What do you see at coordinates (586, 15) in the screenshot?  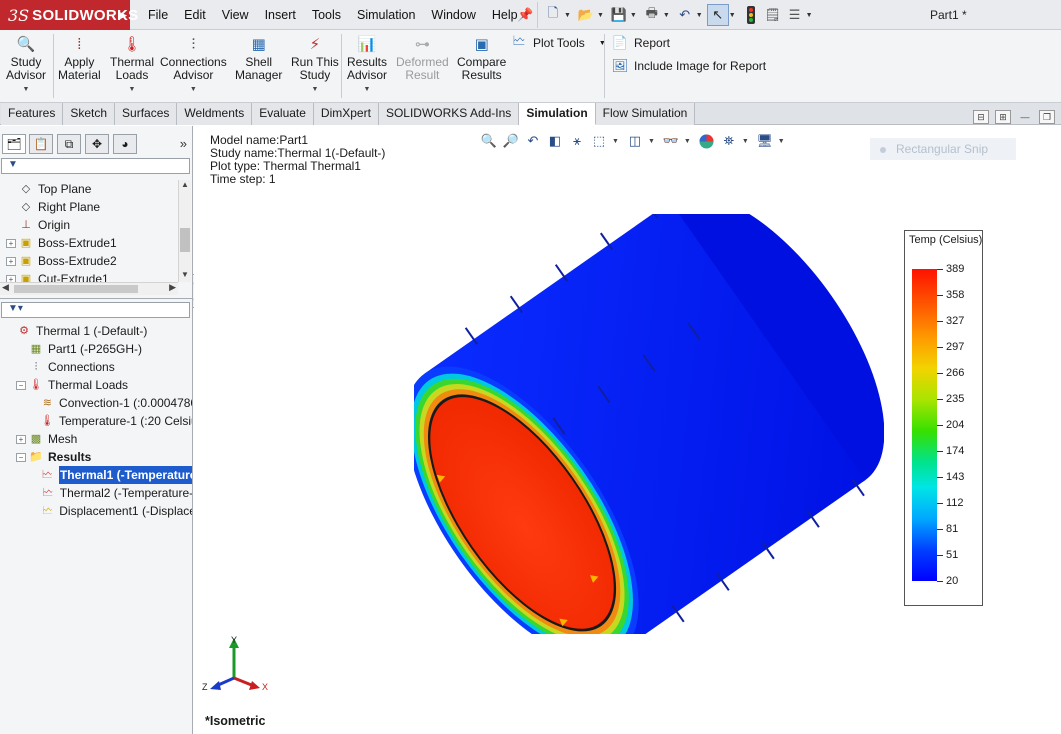 I see `open-folder-icon: 📂` at bounding box center [586, 15].